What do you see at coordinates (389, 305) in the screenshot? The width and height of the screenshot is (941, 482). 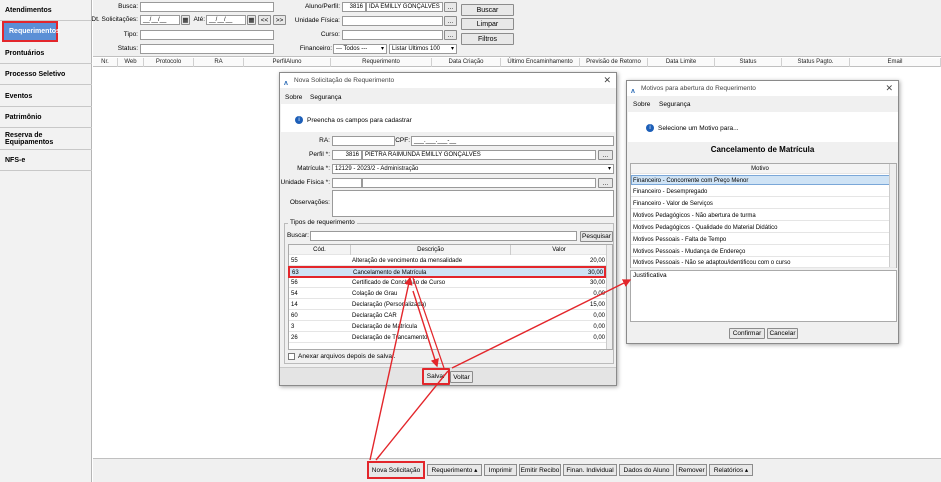 I see `cell-desc: Declaração (Personalizada)` at bounding box center [389, 305].